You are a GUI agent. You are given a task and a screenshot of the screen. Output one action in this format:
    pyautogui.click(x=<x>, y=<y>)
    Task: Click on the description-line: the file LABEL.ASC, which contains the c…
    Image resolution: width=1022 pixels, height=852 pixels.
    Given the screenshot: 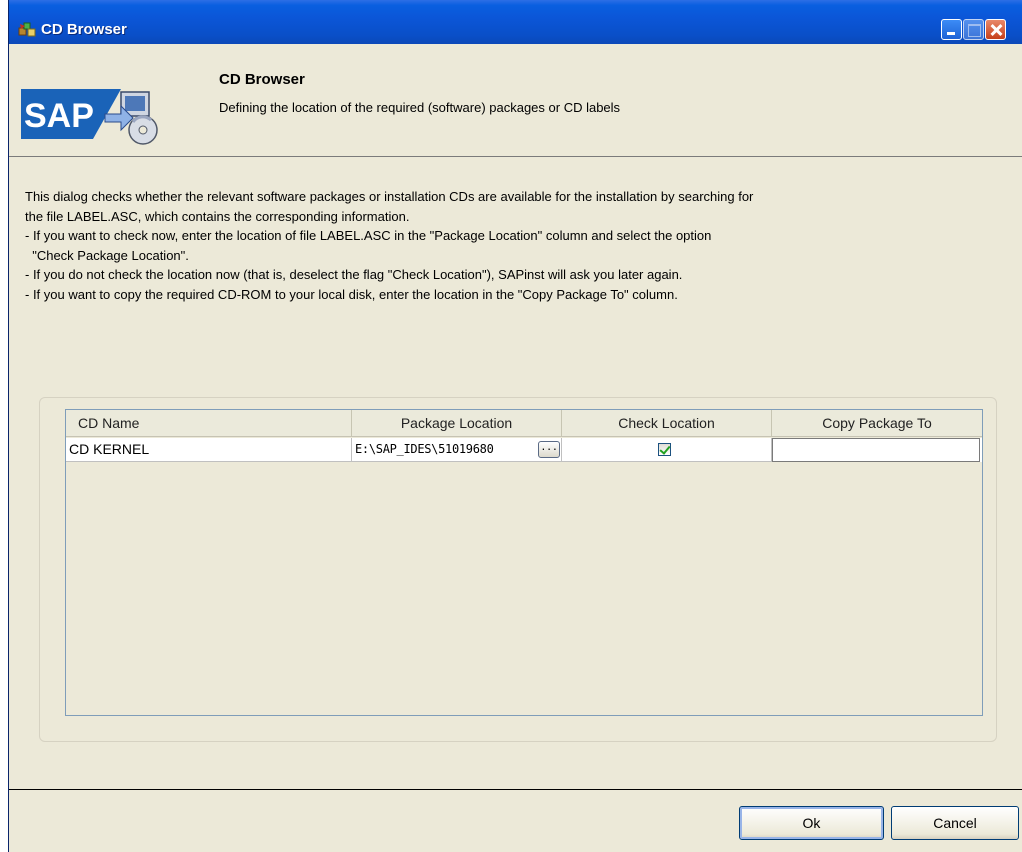 What is the action you would take?
    pyautogui.click(x=217, y=216)
    